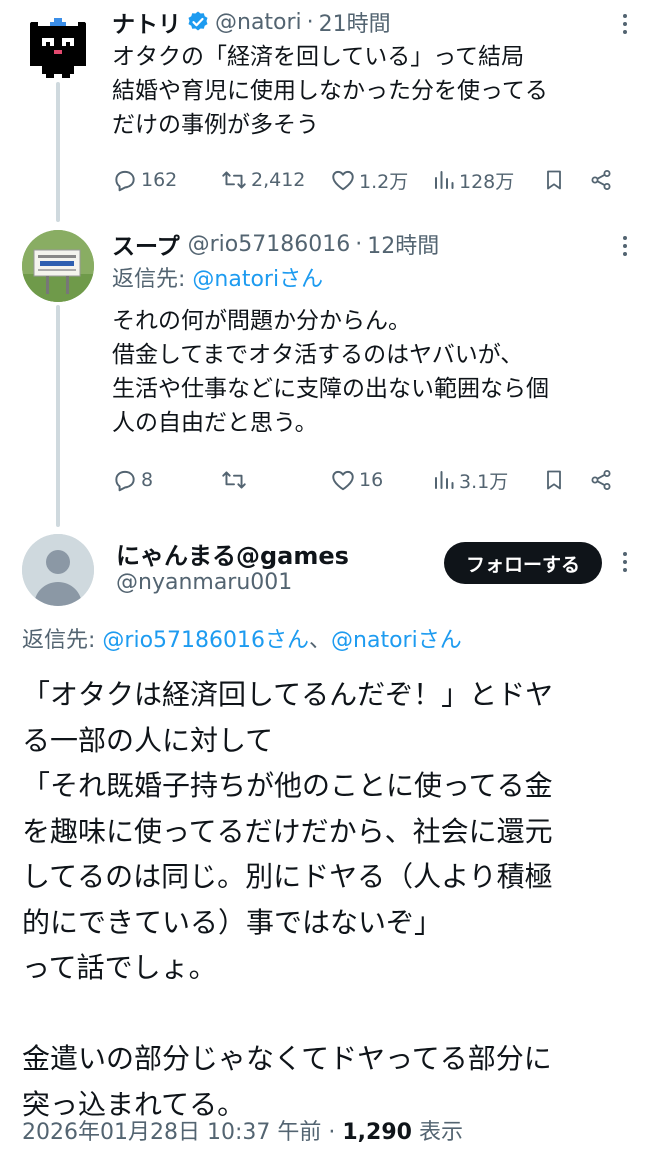 Image resolution: width=650 pixels, height=1166 pixels. I want to click on reply-button: 8, so click(132, 480).